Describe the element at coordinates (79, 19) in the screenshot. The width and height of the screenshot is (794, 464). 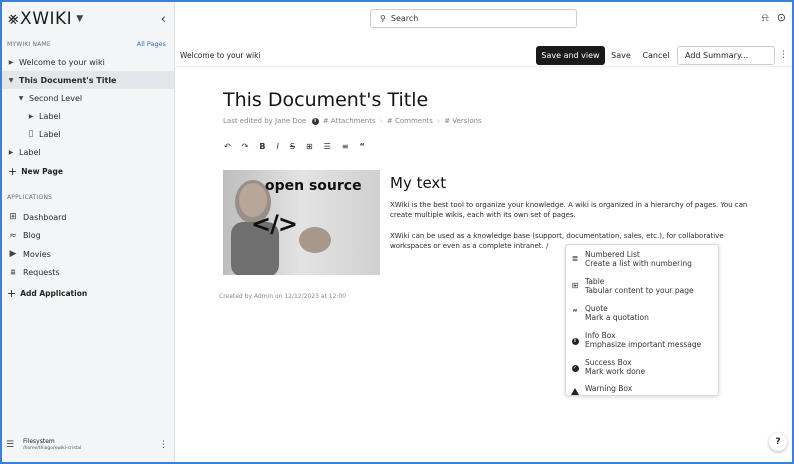
I see `chevron-down-icon: ▼` at that location.